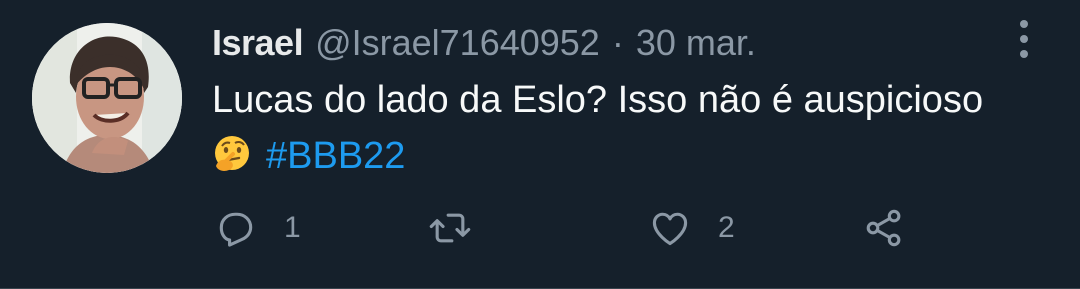  What do you see at coordinates (670, 229) in the screenshot?
I see `heart-icon` at bounding box center [670, 229].